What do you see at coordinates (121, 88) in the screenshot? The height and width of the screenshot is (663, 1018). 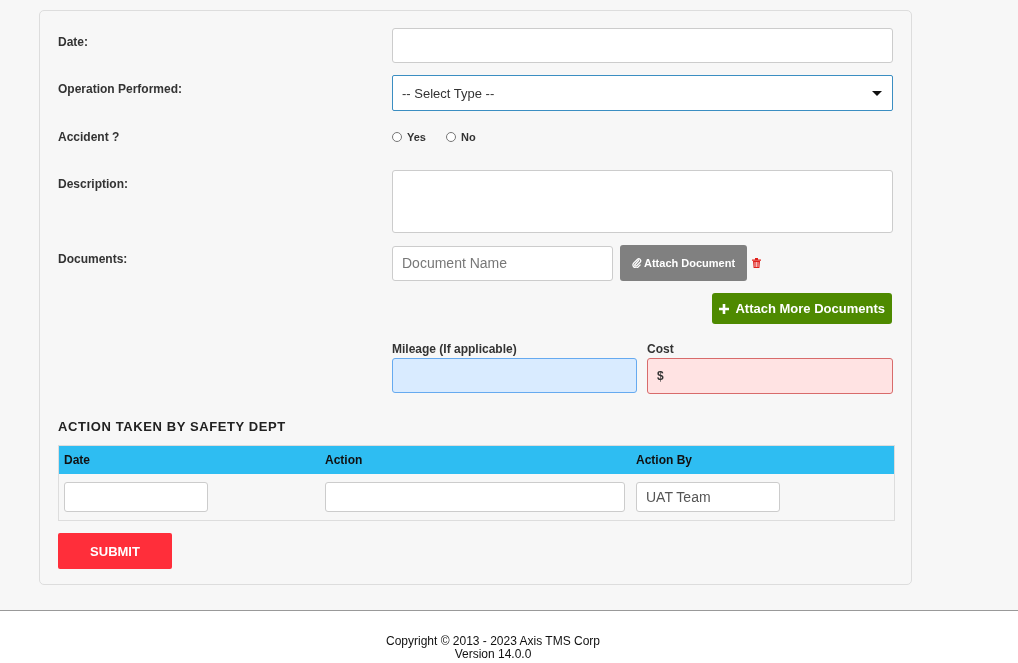 I see `field-label: Operation Performed:` at bounding box center [121, 88].